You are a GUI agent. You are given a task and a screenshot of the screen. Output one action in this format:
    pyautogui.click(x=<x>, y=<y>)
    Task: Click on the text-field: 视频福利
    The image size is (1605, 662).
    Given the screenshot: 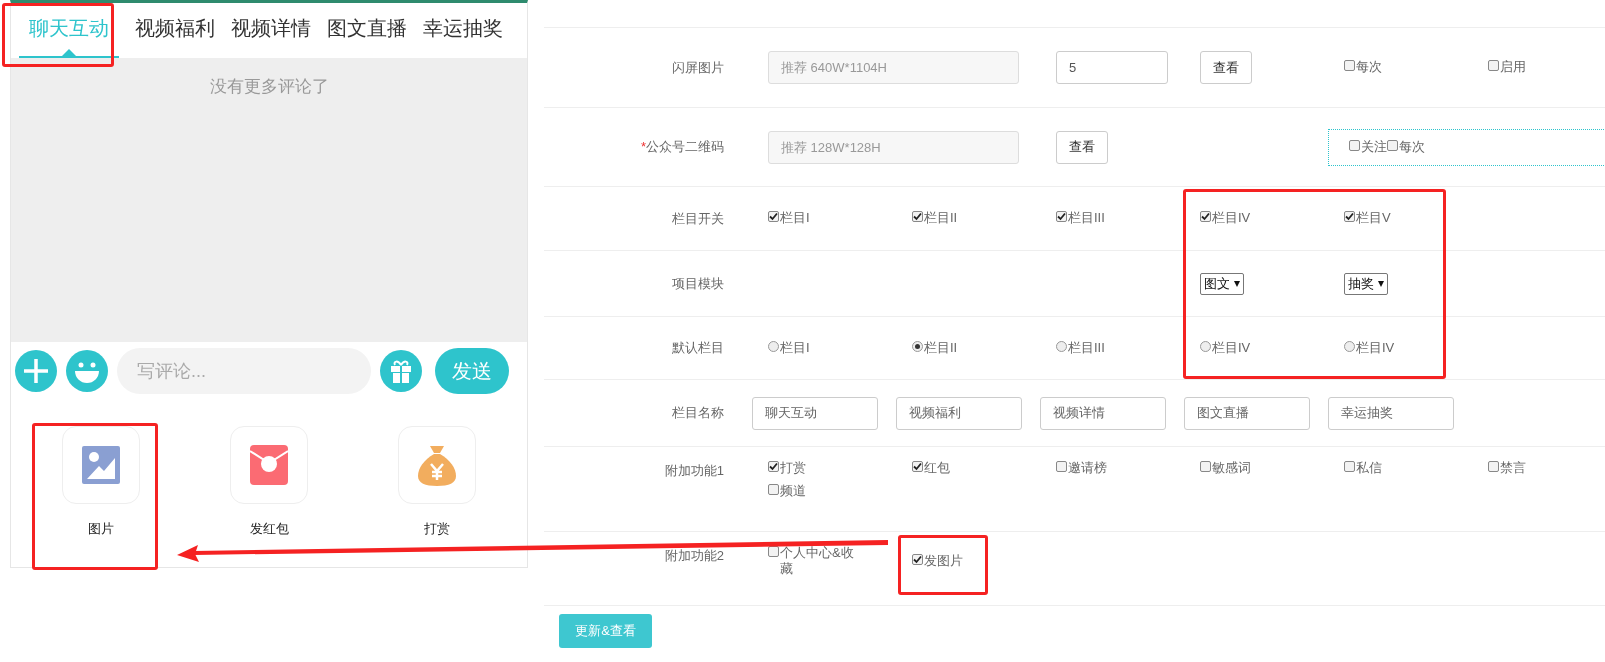 What is the action you would take?
    pyautogui.click(x=959, y=413)
    